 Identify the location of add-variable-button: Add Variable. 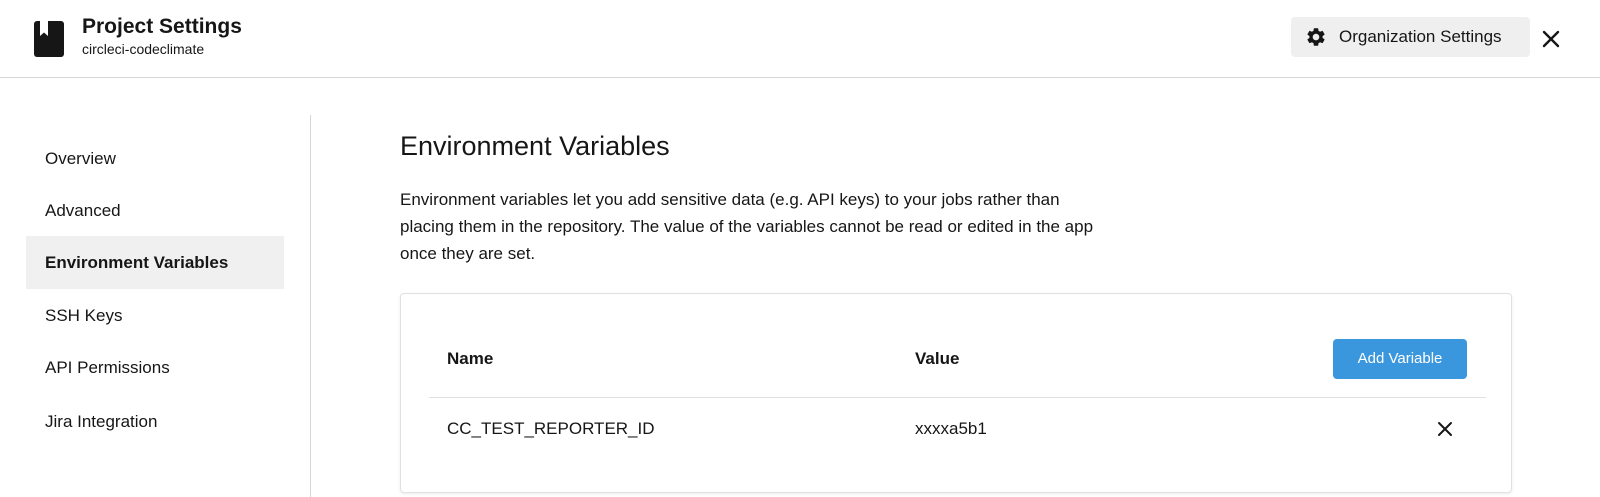
(1400, 359).